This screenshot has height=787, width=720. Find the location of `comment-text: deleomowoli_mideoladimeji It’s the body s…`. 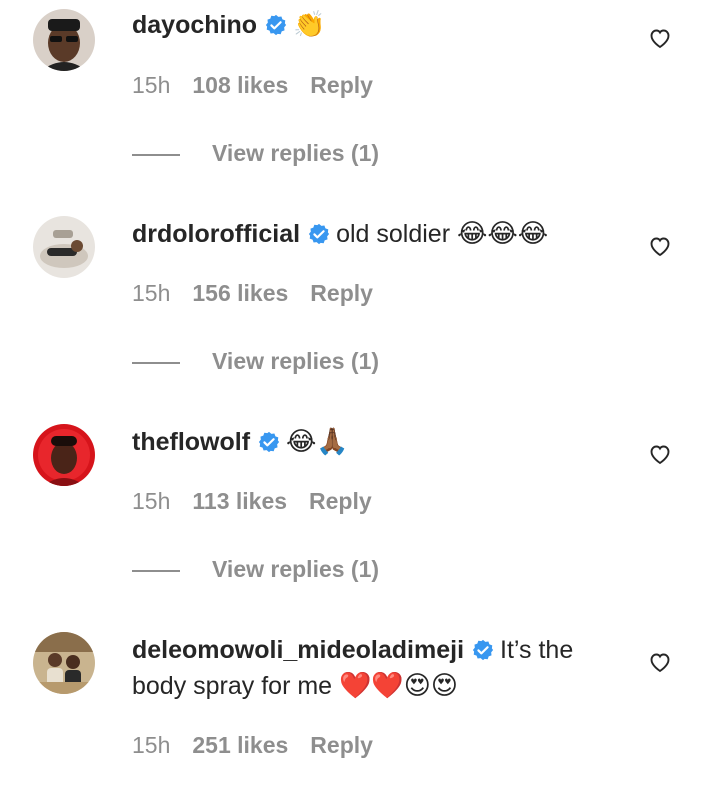

comment-text: deleomowoli_mideoladimeji It’s the body s… is located at coordinates (372, 668).